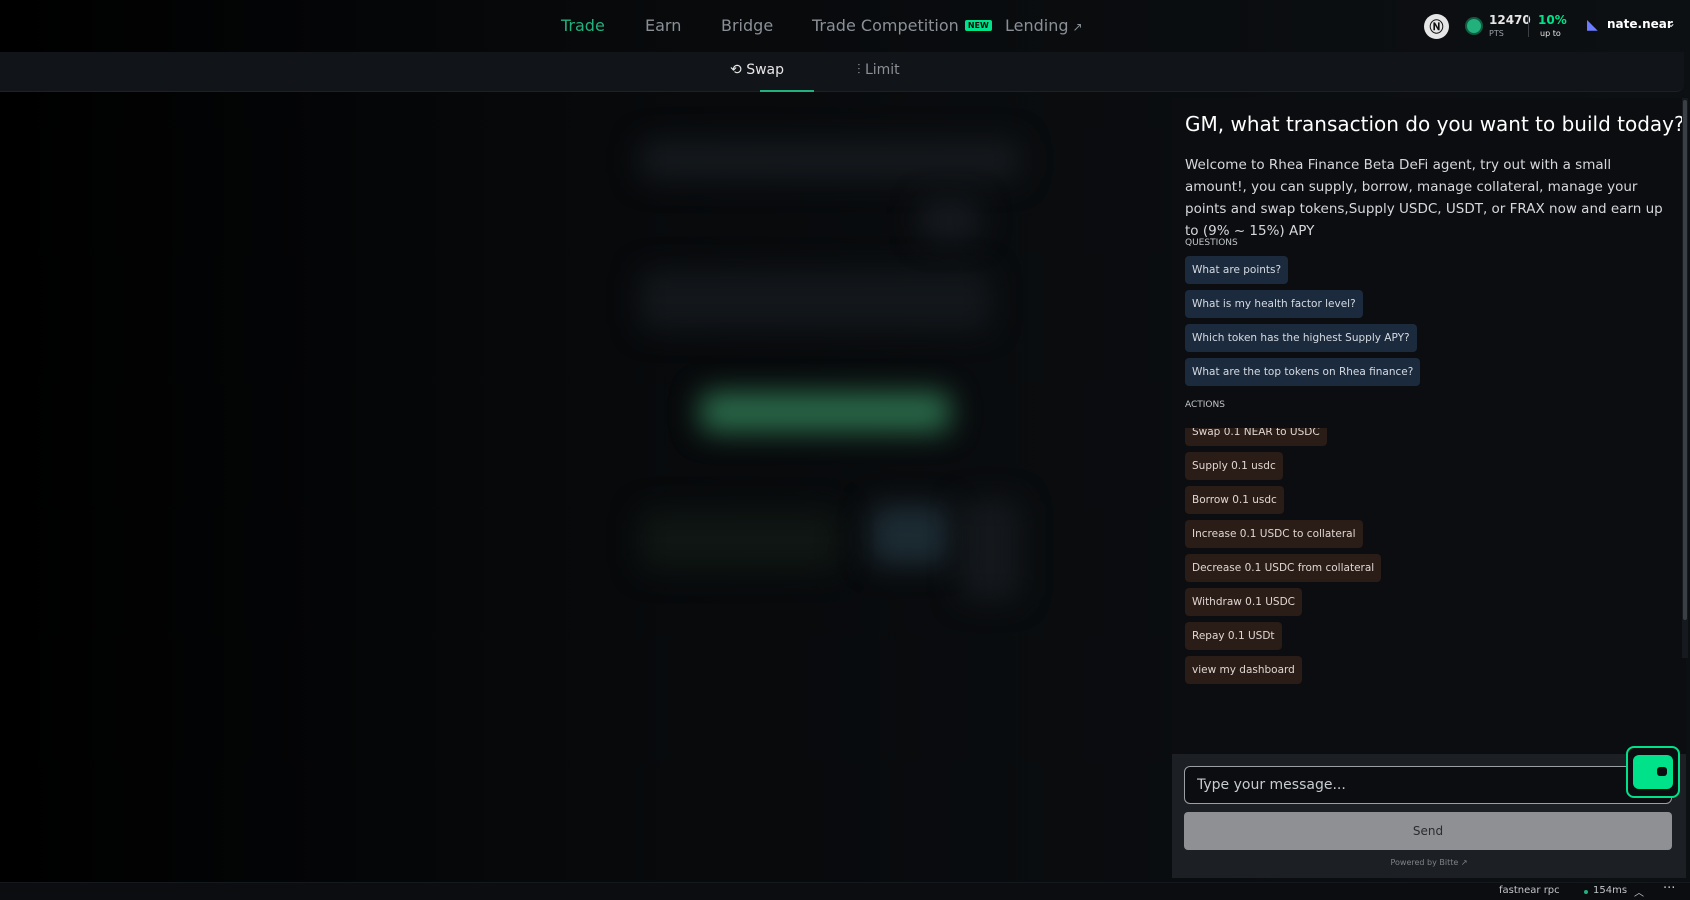 The image size is (1690, 900). I want to click on chat-composer: Send Powered by Bitte ↗, so click(1429, 816).